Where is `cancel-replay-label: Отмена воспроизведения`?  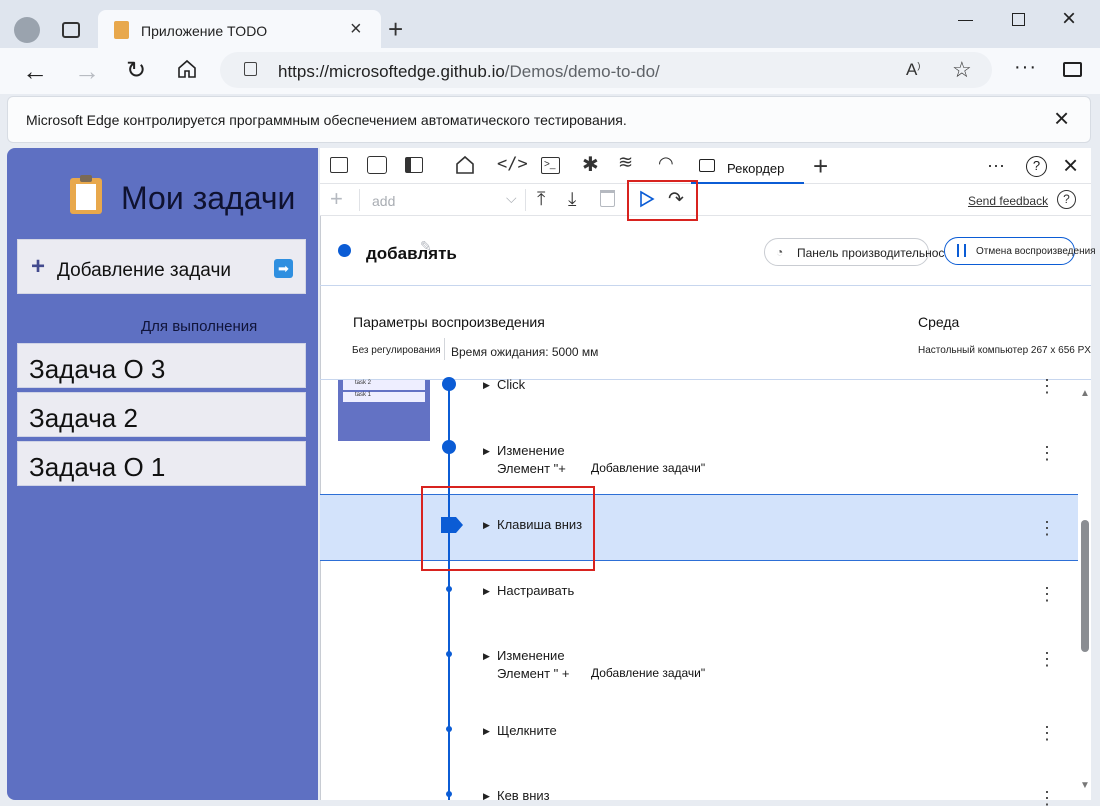
cancel-replay-label: Отмена воспроизведения is located at coordinates (1036, 251).